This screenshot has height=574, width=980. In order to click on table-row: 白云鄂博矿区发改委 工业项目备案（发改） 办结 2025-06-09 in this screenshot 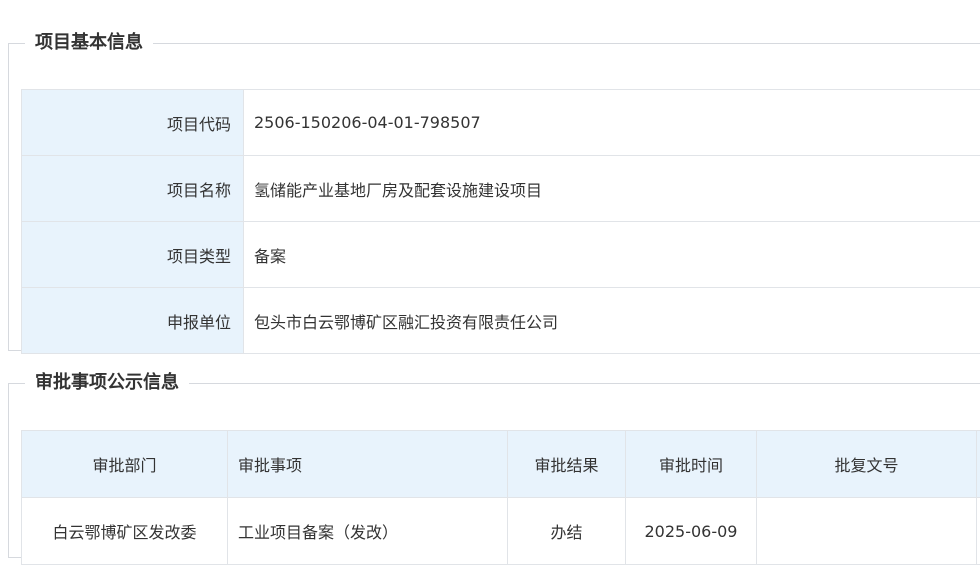, I will do `click(500, 531)`.